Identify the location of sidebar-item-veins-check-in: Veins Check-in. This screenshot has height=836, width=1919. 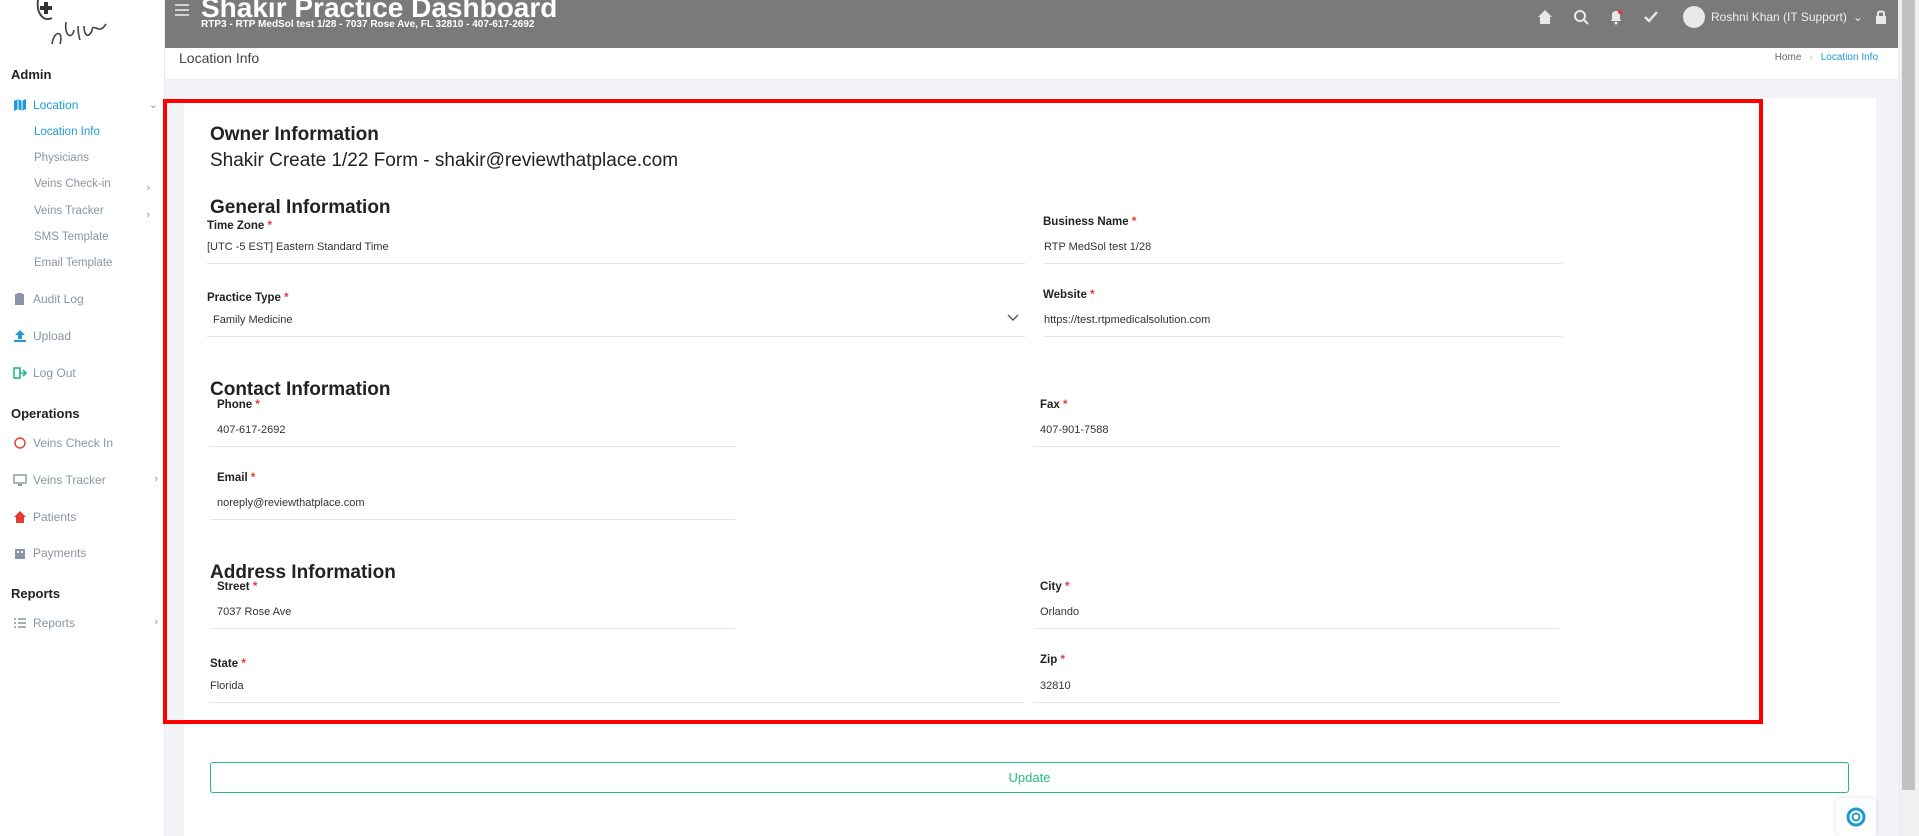
(72, 184).